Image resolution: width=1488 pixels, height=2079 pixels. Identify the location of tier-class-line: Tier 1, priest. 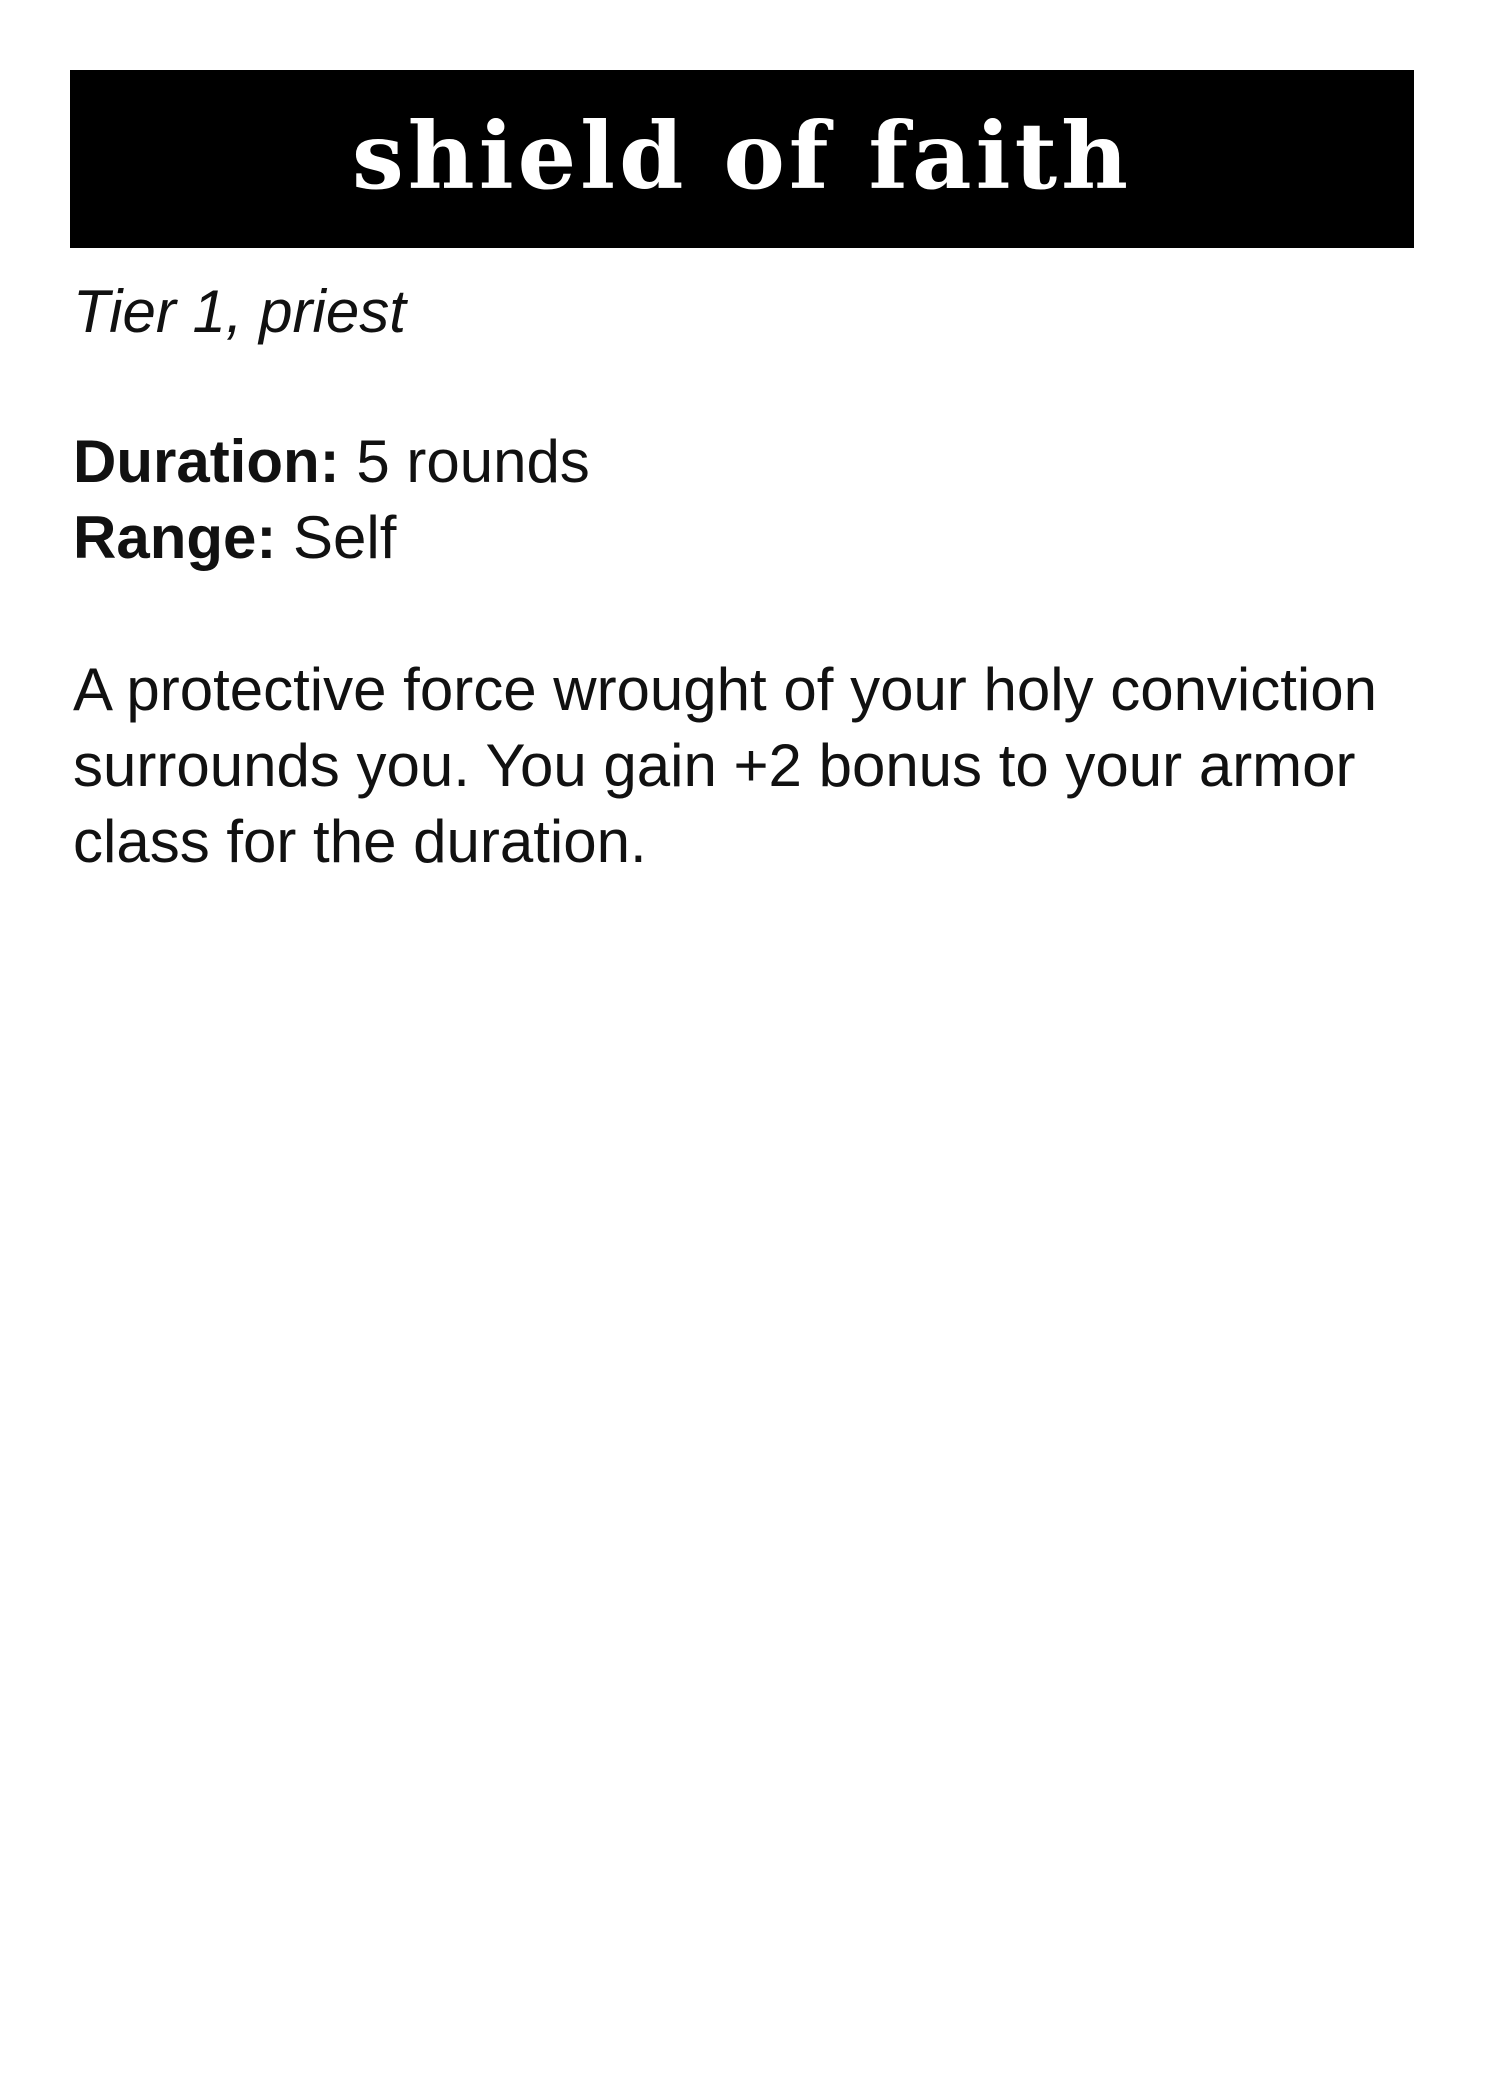
(239, 311).